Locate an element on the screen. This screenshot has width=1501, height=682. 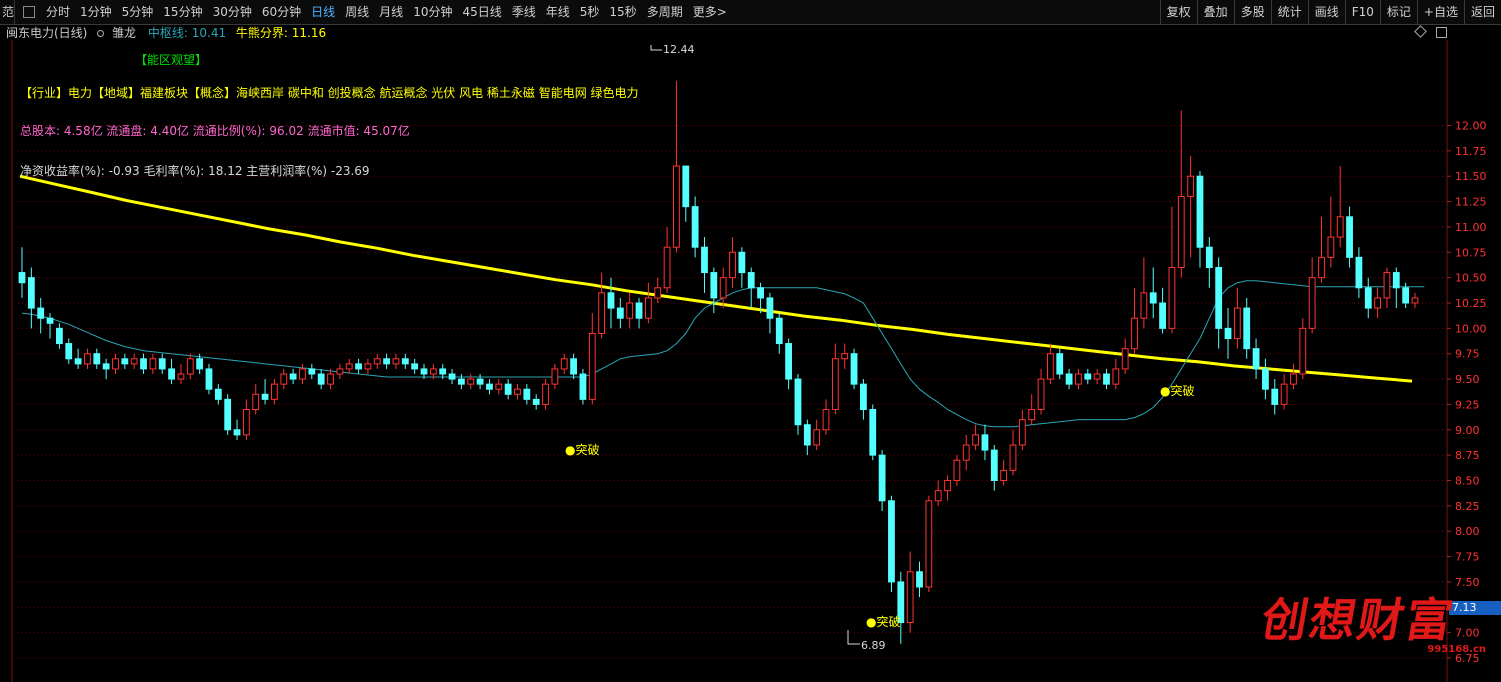
period-tab: 月线 is located at coordinates (391, 12).